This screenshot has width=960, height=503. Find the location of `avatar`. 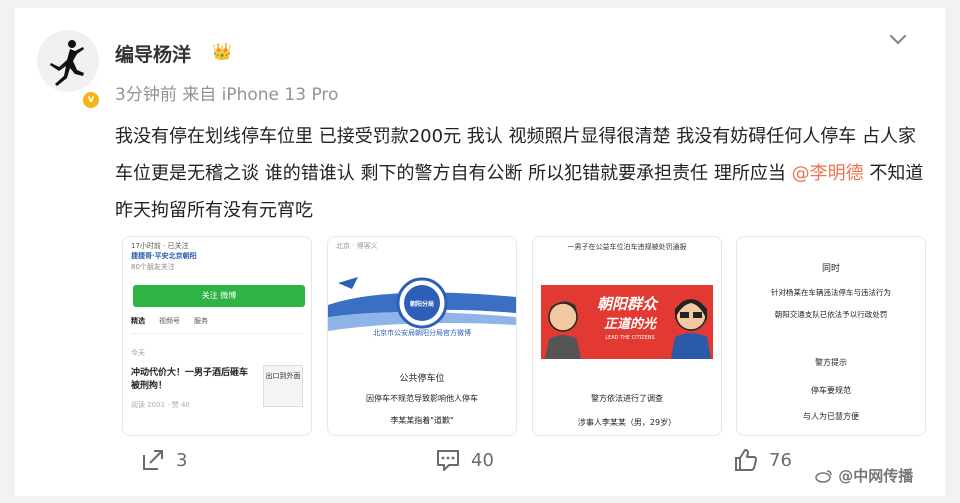

avatar is located at coordinates (68, 61).